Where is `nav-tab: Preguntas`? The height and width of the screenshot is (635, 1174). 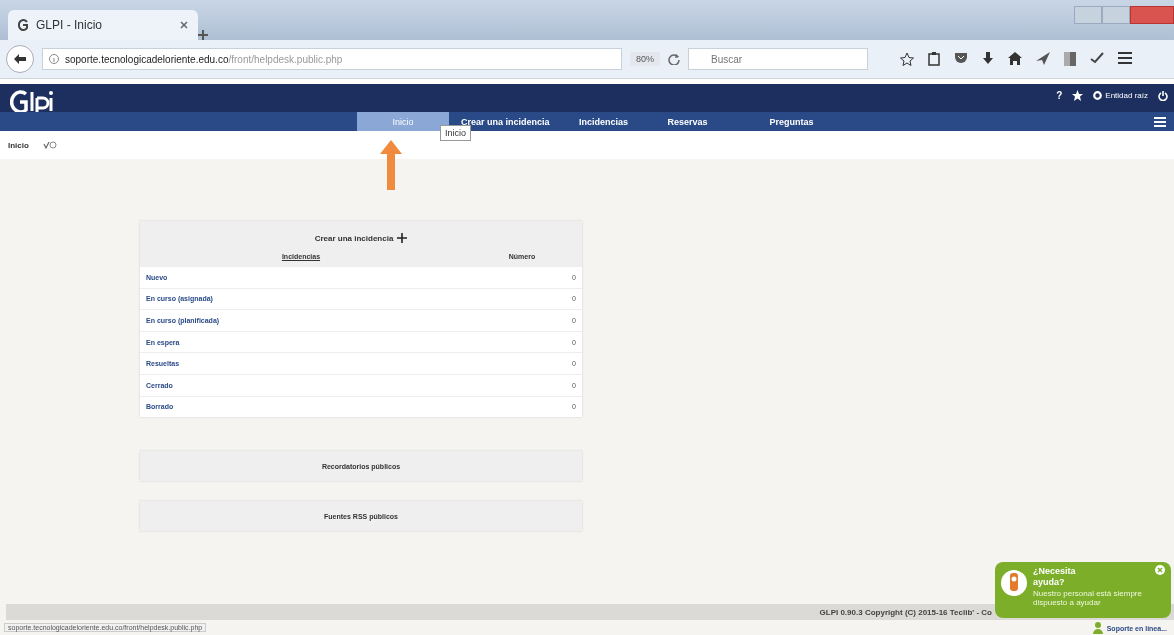 nav-tab: Preguntas is located at coordinates (791, 121).